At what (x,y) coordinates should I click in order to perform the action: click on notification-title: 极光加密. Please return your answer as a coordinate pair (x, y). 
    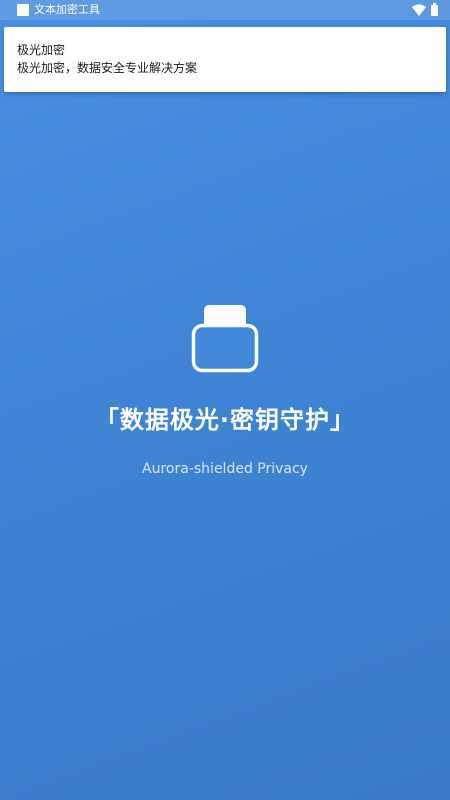
    Looking at the image, I should click on (41, 50).